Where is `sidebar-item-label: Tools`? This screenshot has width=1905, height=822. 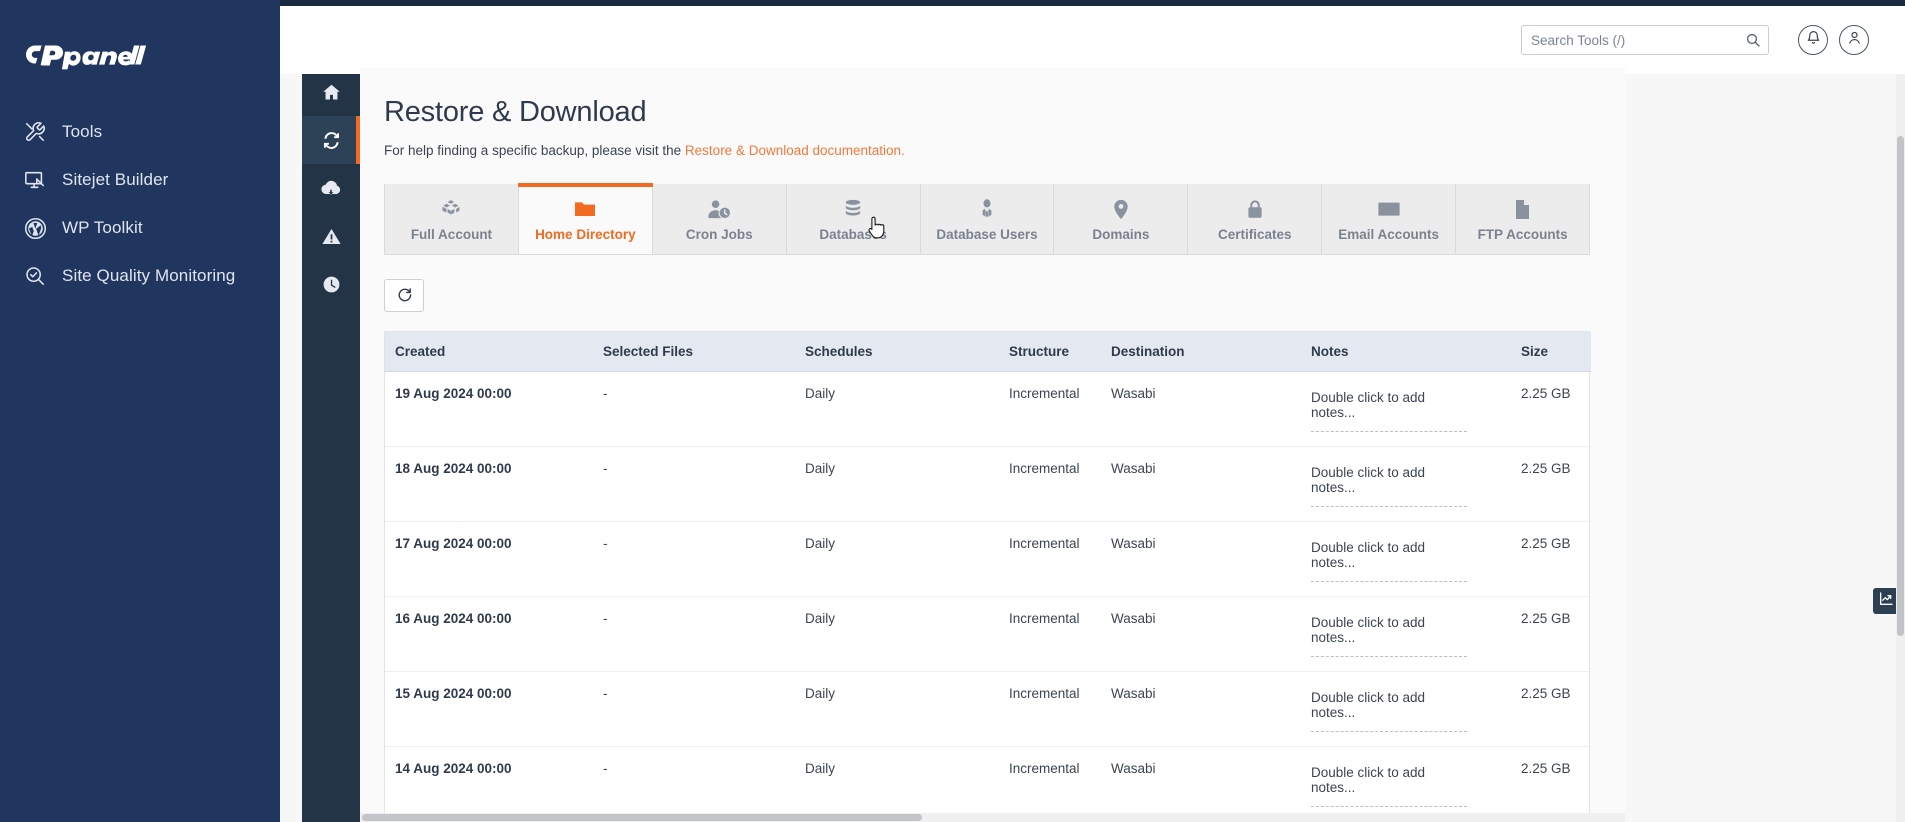
sidebar-item-label: Tools is located at coordinates (82, 131).